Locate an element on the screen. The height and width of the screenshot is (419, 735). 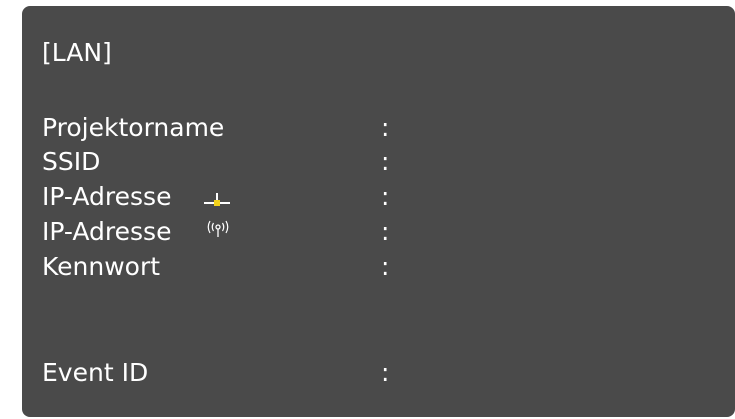
row-label-ssid: SSID is located at coordinates (71, 161).